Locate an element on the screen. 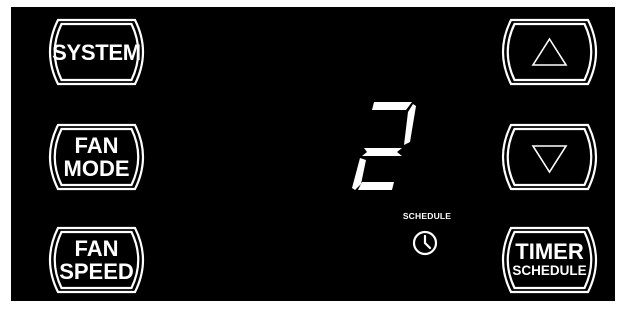  fan-mode-label: FAN MODE is located at coordinates (96, 157).